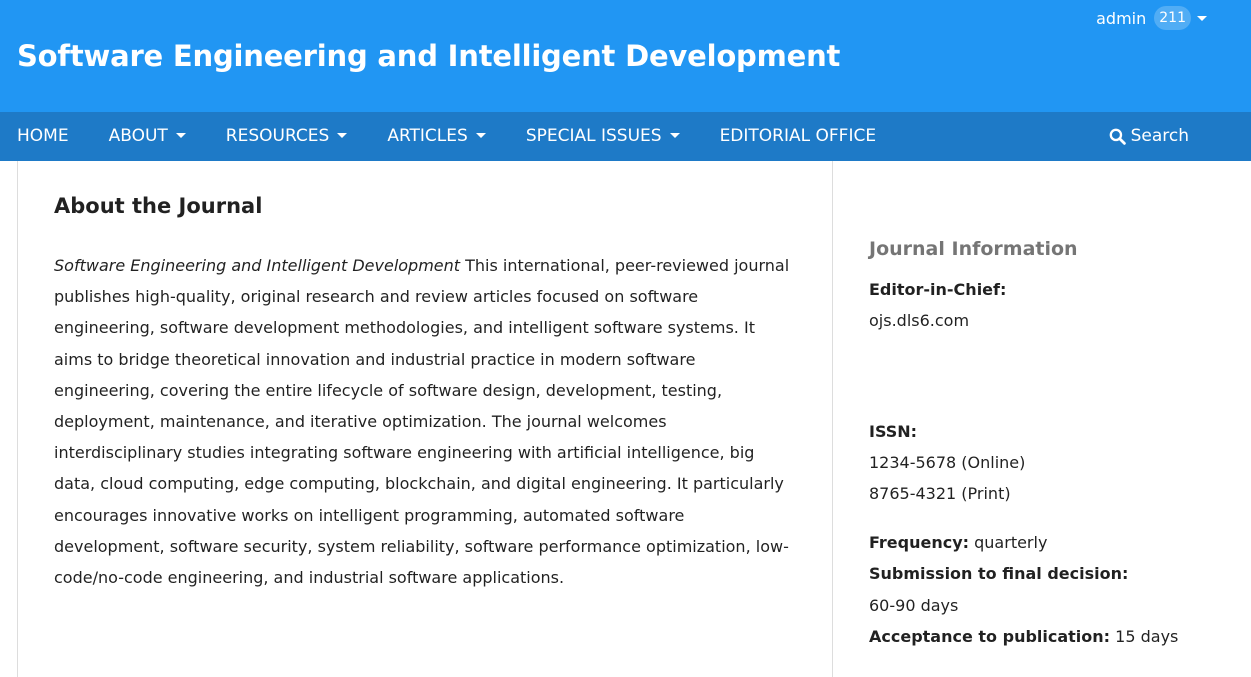  I want to click on nav-item-label: EDITORIAL OFFICE, so click(798, 136).